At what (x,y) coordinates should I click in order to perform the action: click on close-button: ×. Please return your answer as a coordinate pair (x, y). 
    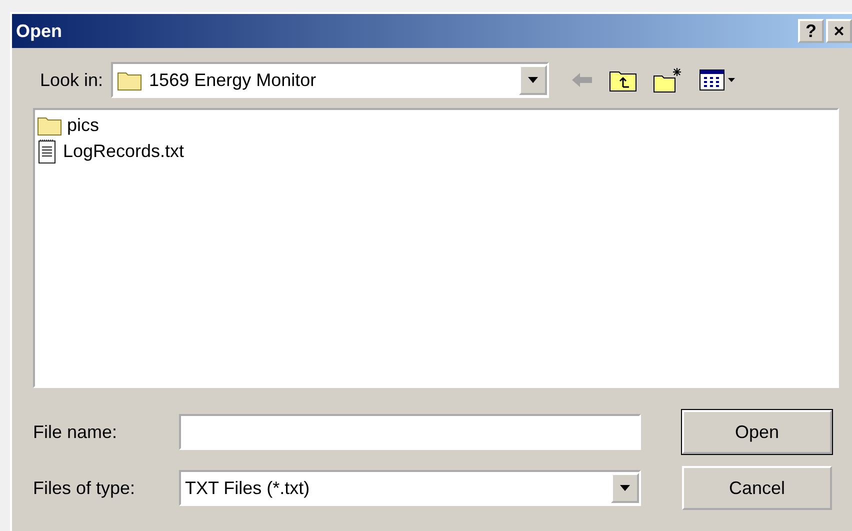
    Looking at the image, I should click on (839, 31).